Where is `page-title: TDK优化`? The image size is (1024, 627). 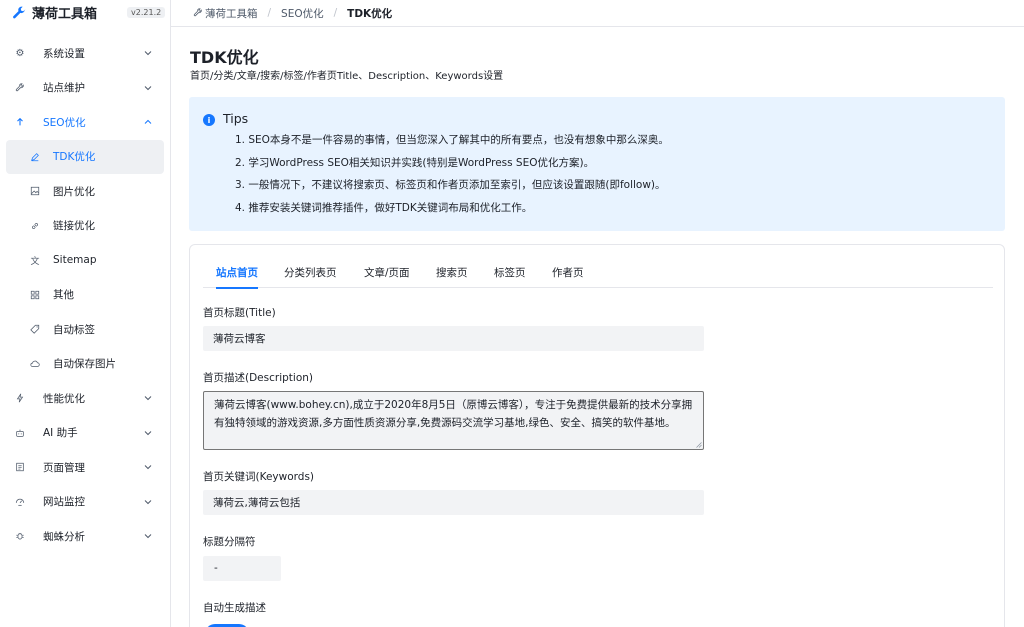 page-title: TDK优化 is located at coordinates (224, 57).